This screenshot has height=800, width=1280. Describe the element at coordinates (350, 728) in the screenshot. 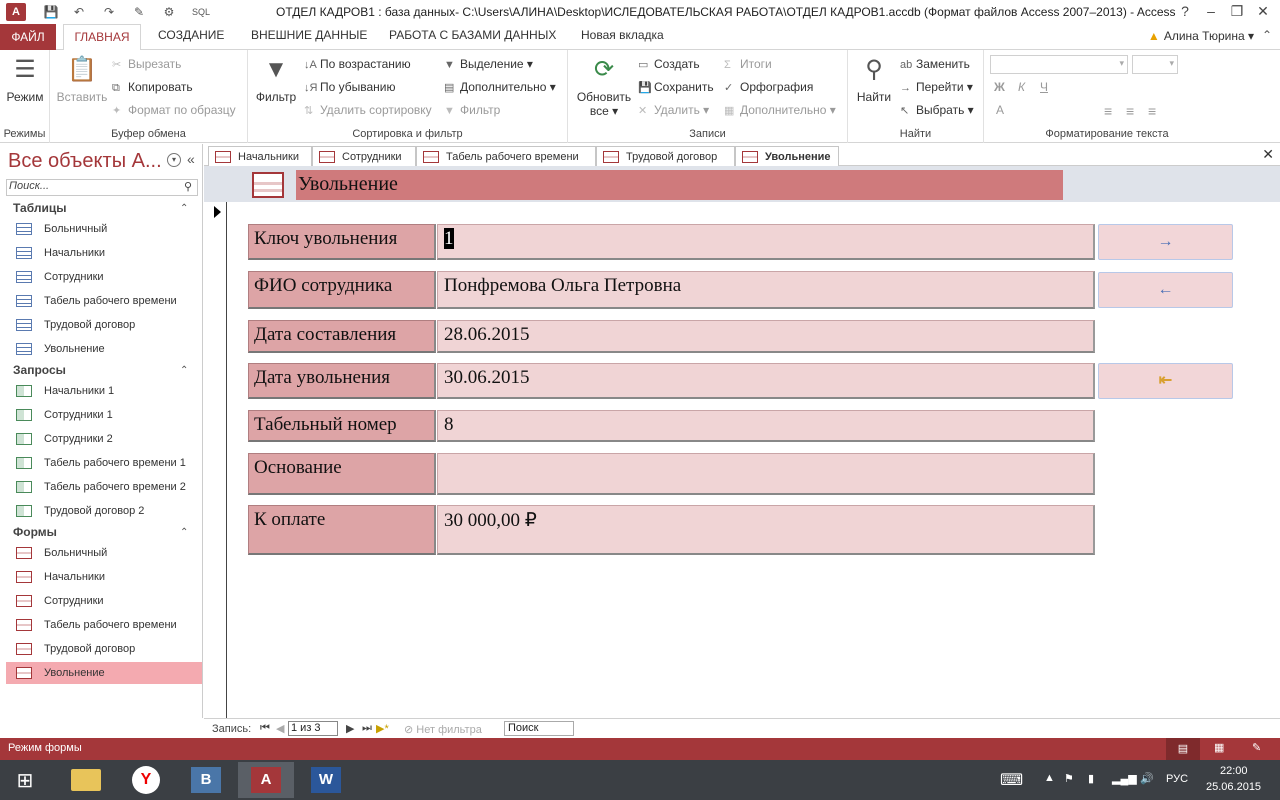

I see `next-record-icon: ▶` at that location.